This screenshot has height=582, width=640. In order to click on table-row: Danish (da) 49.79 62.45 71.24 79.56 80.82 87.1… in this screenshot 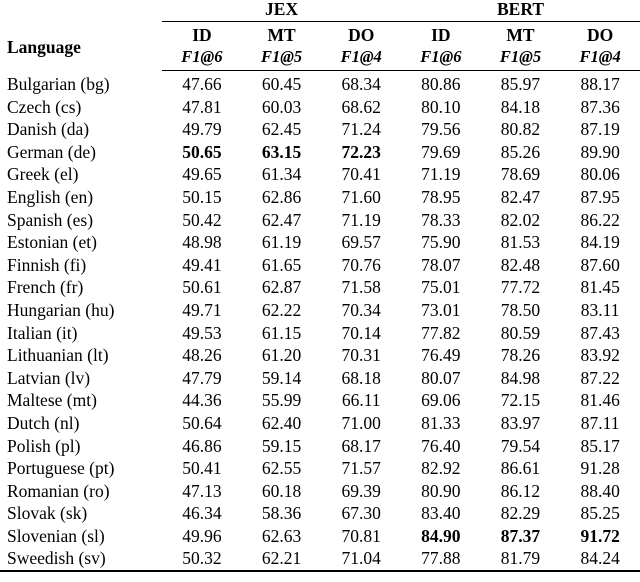, I will do `click(320, 129)`.